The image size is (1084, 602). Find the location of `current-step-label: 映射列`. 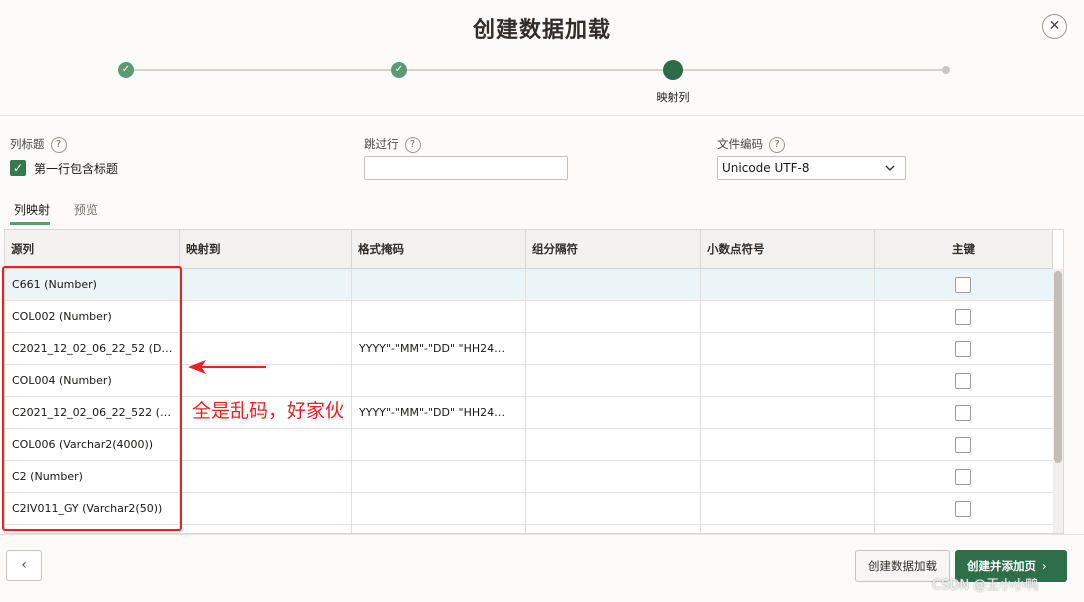

current-step-label: 映射列 is located at coordinates (673, 97).